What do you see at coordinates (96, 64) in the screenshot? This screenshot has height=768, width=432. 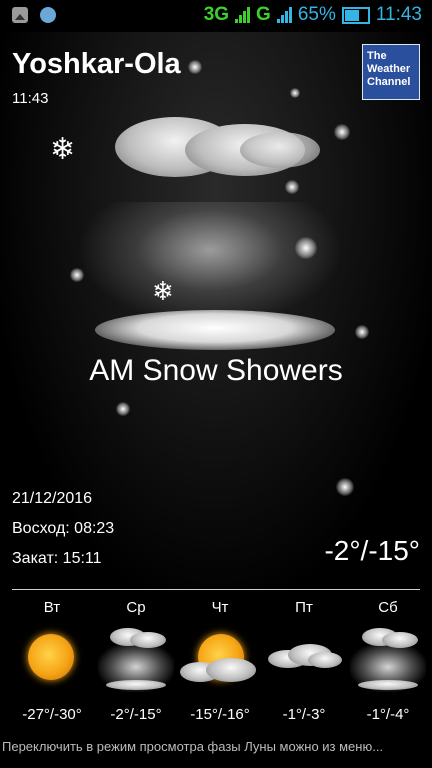 I see `city-name: Yoshkar-Ola` at bounding box center [96, 64].